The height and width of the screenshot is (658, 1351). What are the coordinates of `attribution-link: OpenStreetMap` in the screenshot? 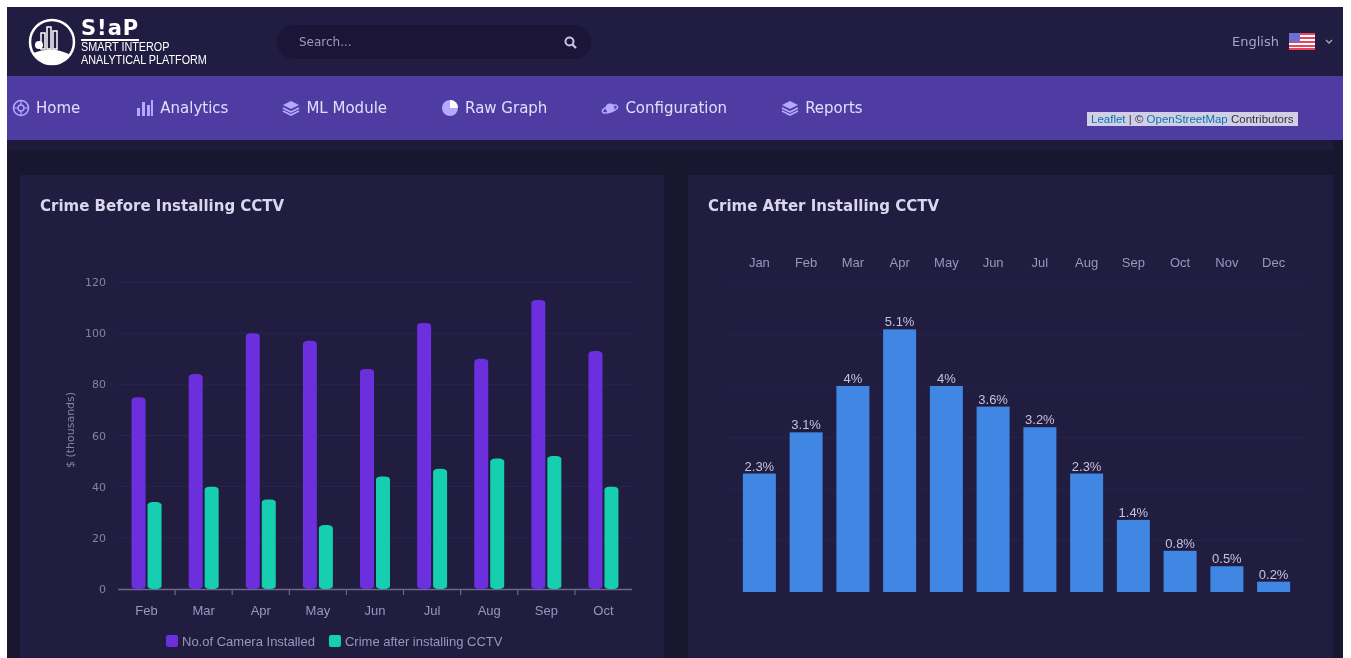 It's located at (1187, 119).